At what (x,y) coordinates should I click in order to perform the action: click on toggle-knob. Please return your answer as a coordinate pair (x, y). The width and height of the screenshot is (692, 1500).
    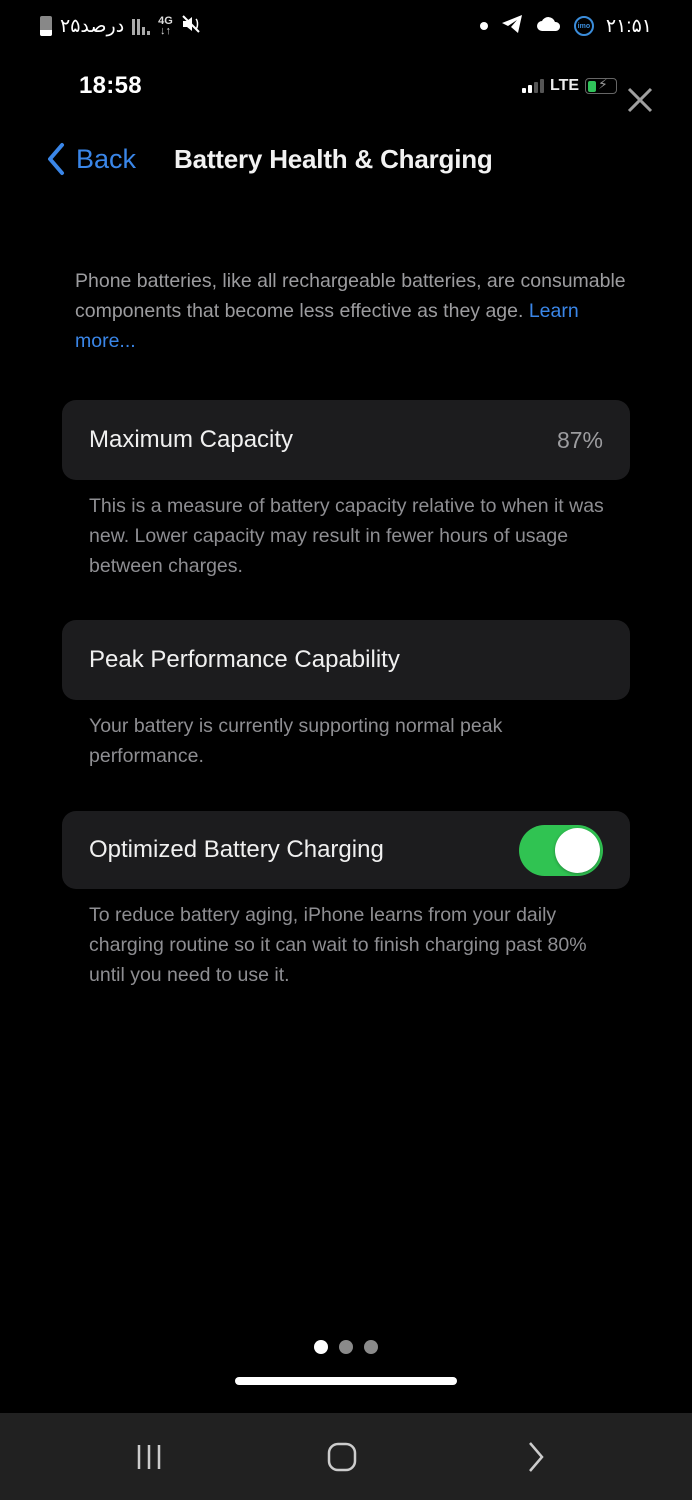
    Looking at the image, I should click on (577, 850).